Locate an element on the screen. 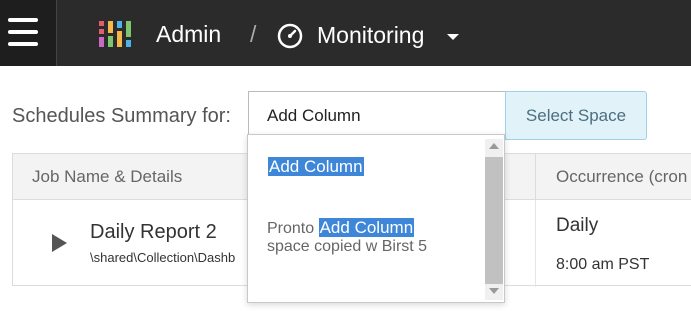  autocomplete-option: Pronto Add Column space copied w Birst 5 is located at coordinates (347, 237).